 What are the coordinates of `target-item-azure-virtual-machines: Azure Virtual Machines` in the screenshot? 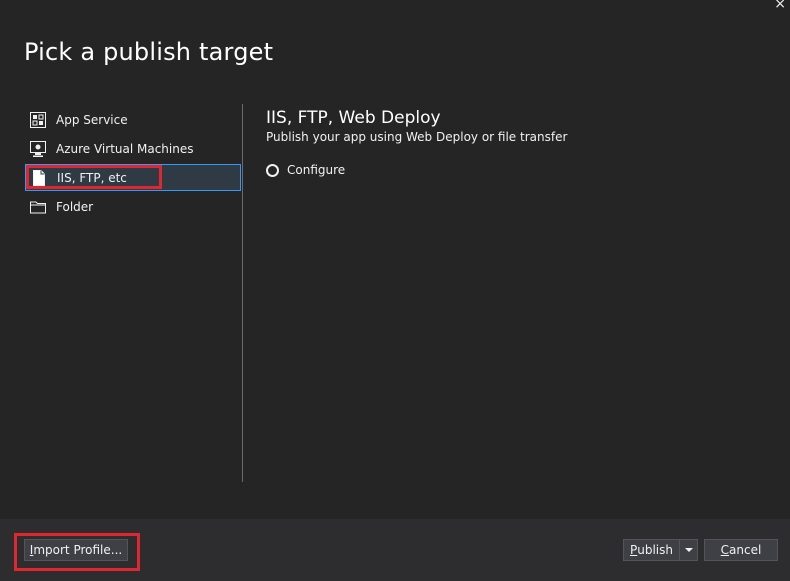 It's located at (133, 148).